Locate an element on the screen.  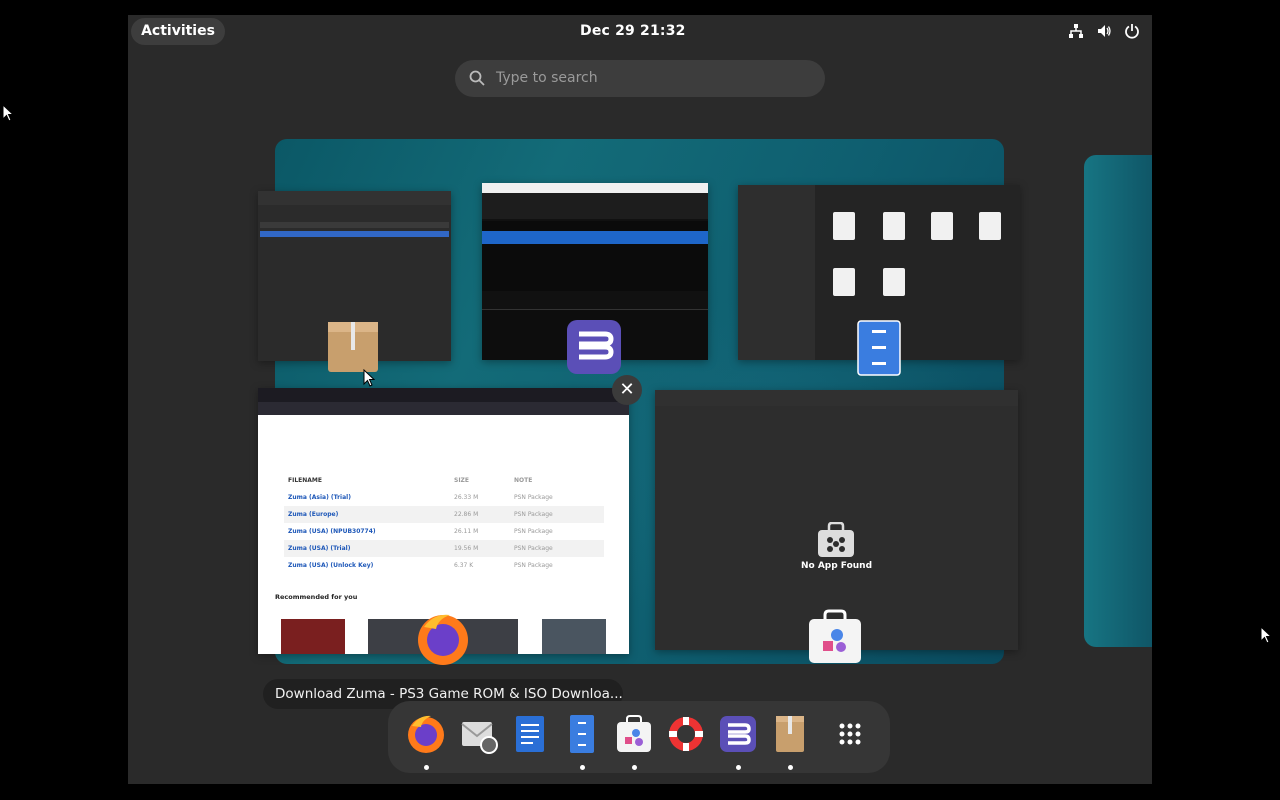
file-link: Zuma (USA) (Unlock Key) is located at coordinates (369, 565).